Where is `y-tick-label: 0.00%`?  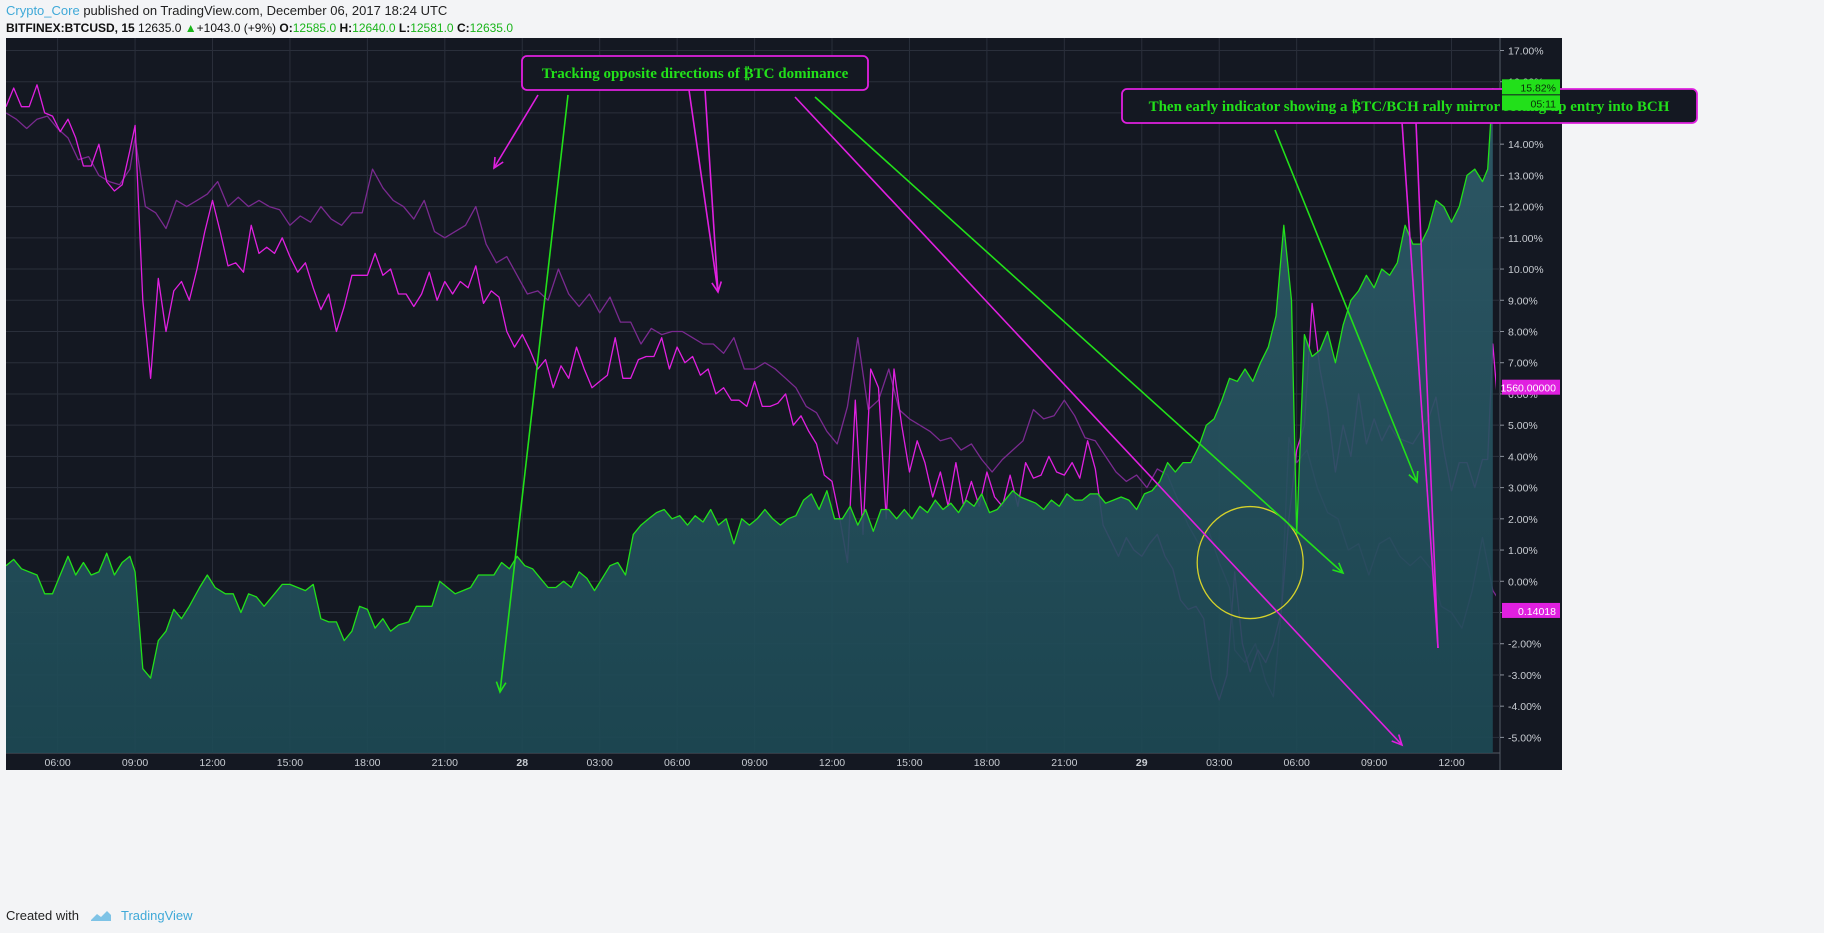 y-tick-label: 0.00% is located at coordinates (1523, 582).